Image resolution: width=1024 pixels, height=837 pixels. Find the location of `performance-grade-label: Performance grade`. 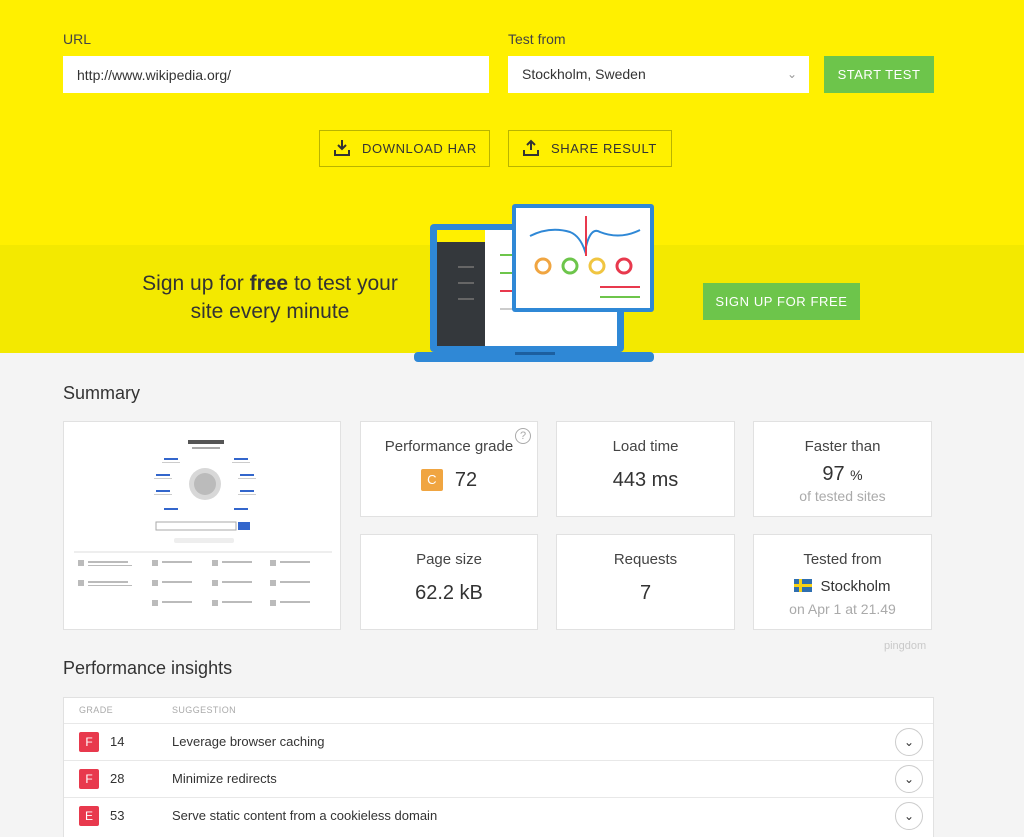

performance-grade-label: Performance grade is located at coordinates (449, 446).